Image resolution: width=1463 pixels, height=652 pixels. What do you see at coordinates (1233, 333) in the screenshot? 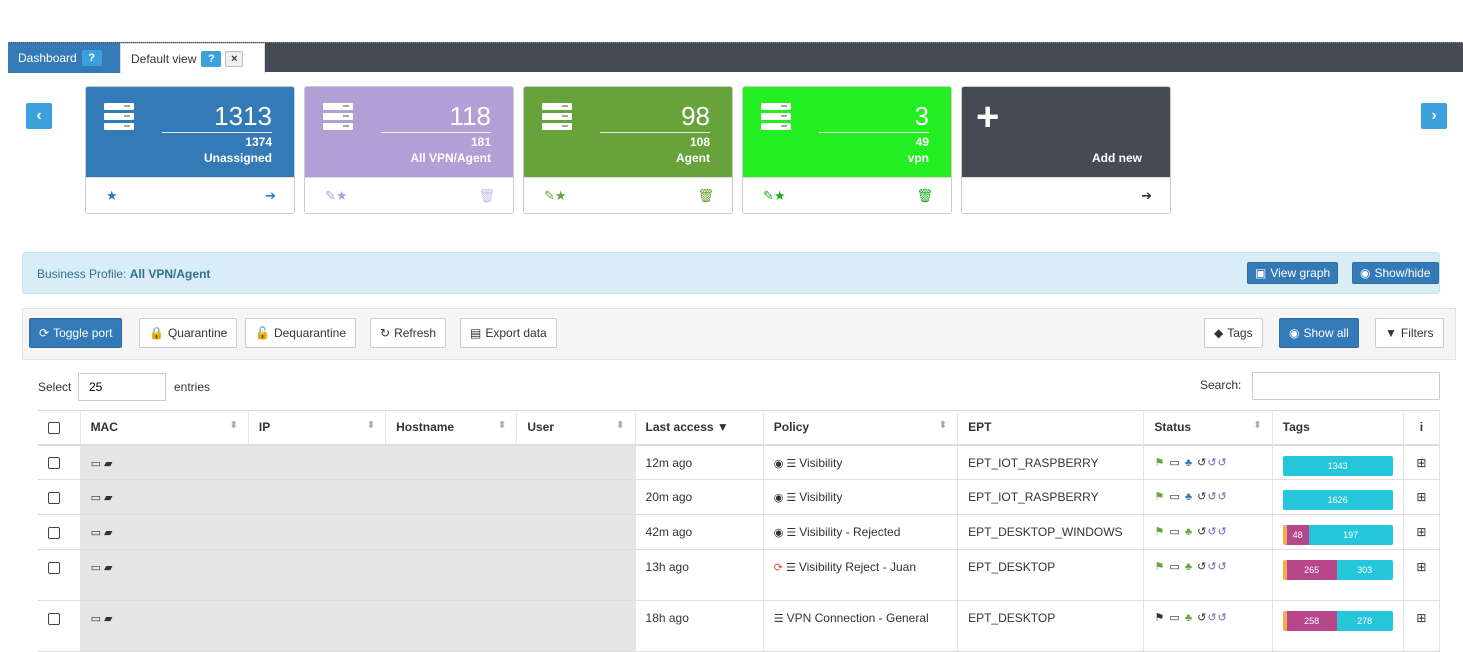
I see `tags-button: ◆ Tags` at bounding box center [1233, 333].